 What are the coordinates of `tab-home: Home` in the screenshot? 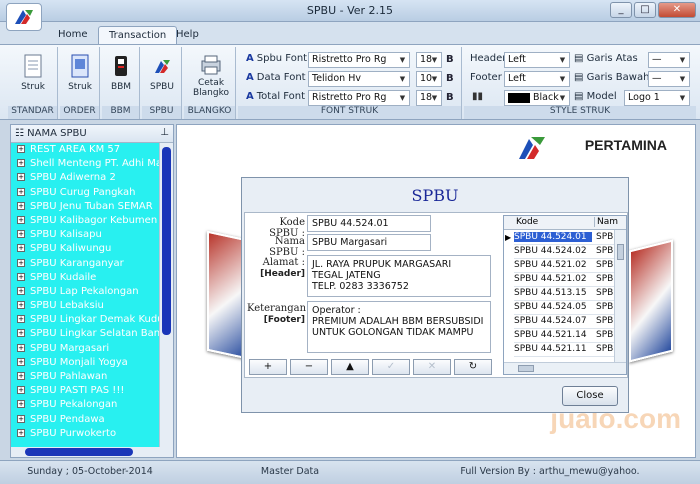 It's located at (73, 35).